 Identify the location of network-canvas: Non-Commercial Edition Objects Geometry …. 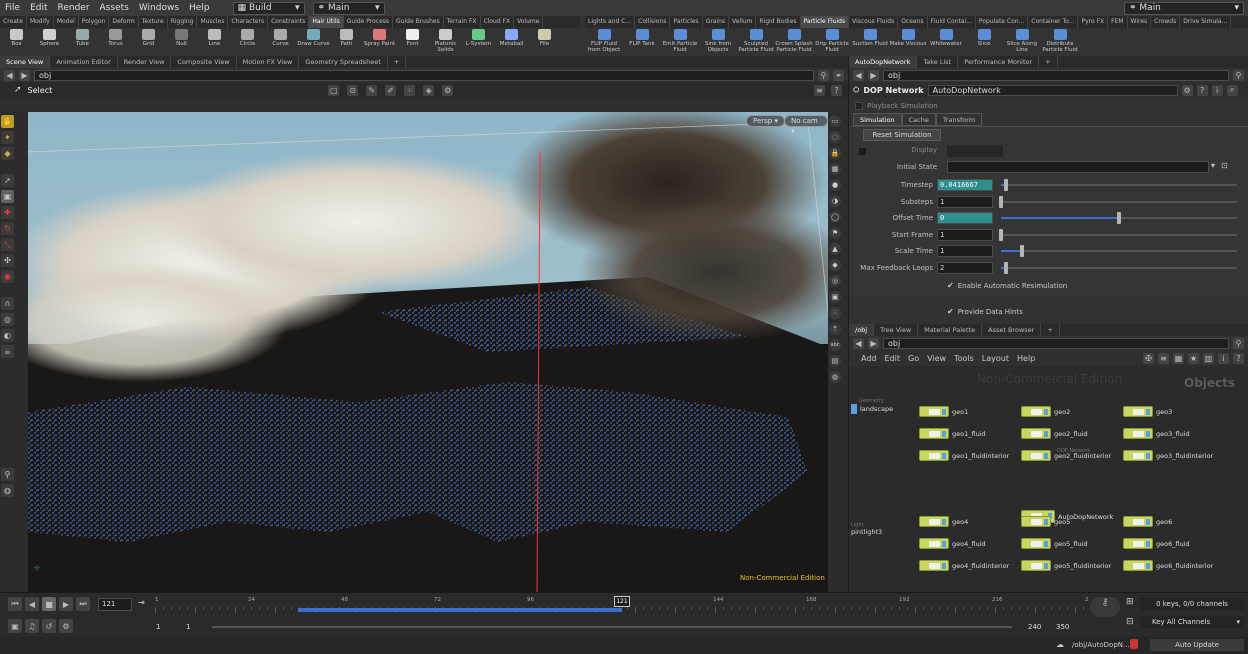
(1048, 479).